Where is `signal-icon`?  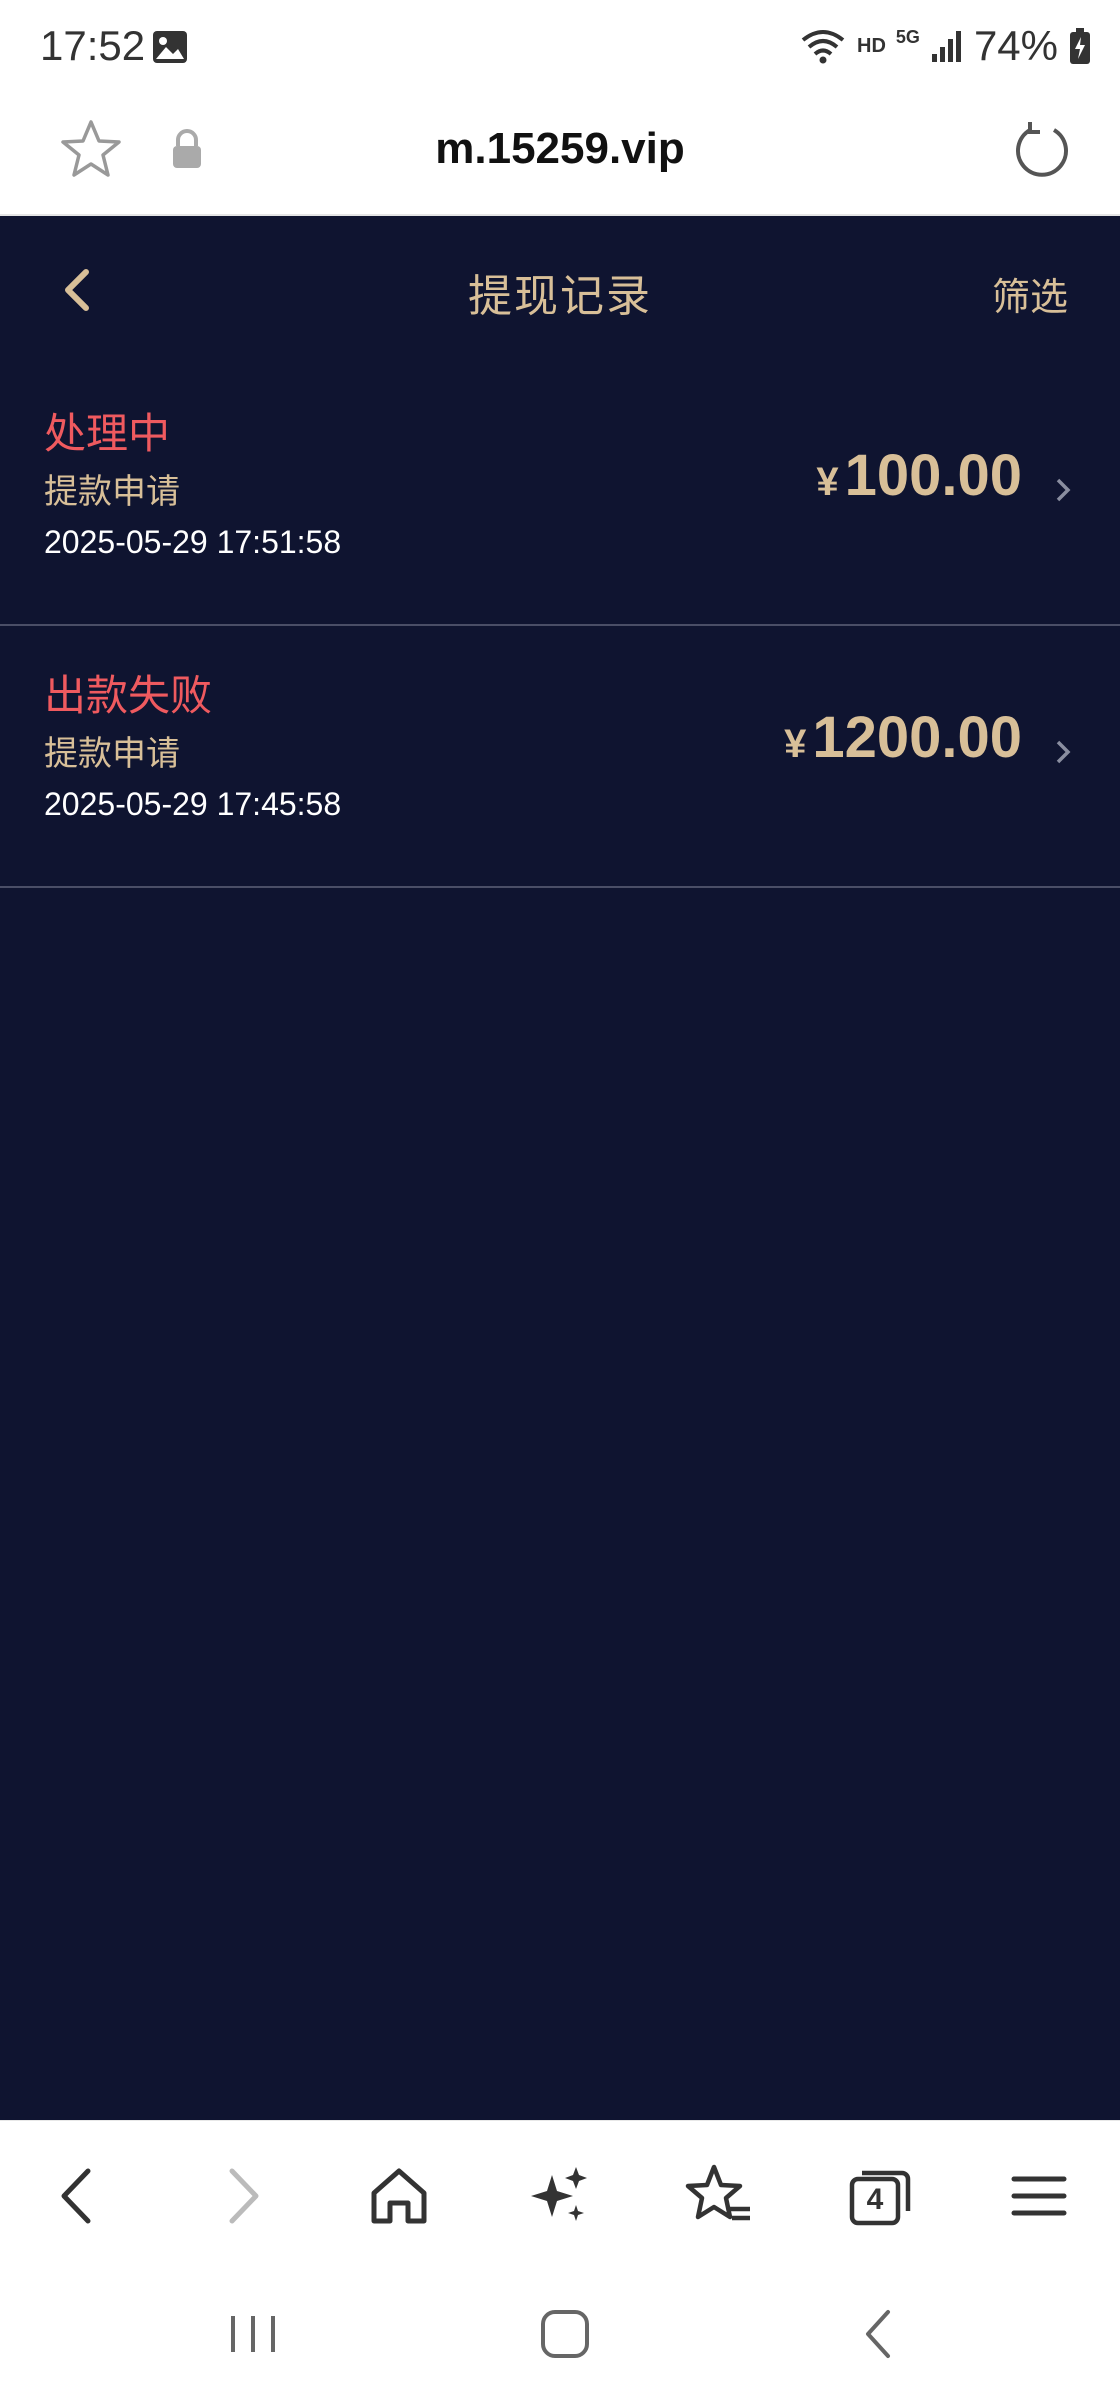
signal-icon is located at coordinates (946, 46).